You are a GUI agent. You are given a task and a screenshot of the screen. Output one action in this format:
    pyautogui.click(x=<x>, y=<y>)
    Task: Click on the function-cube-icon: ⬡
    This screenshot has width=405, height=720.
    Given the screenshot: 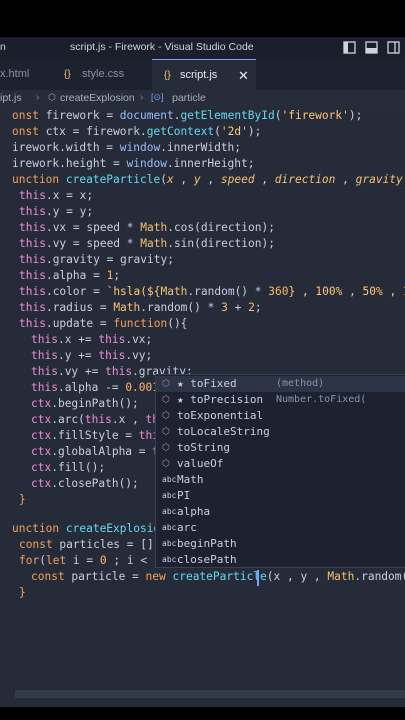 What is the action you would take?
    pyautogui.click(x=52, y=97)
    